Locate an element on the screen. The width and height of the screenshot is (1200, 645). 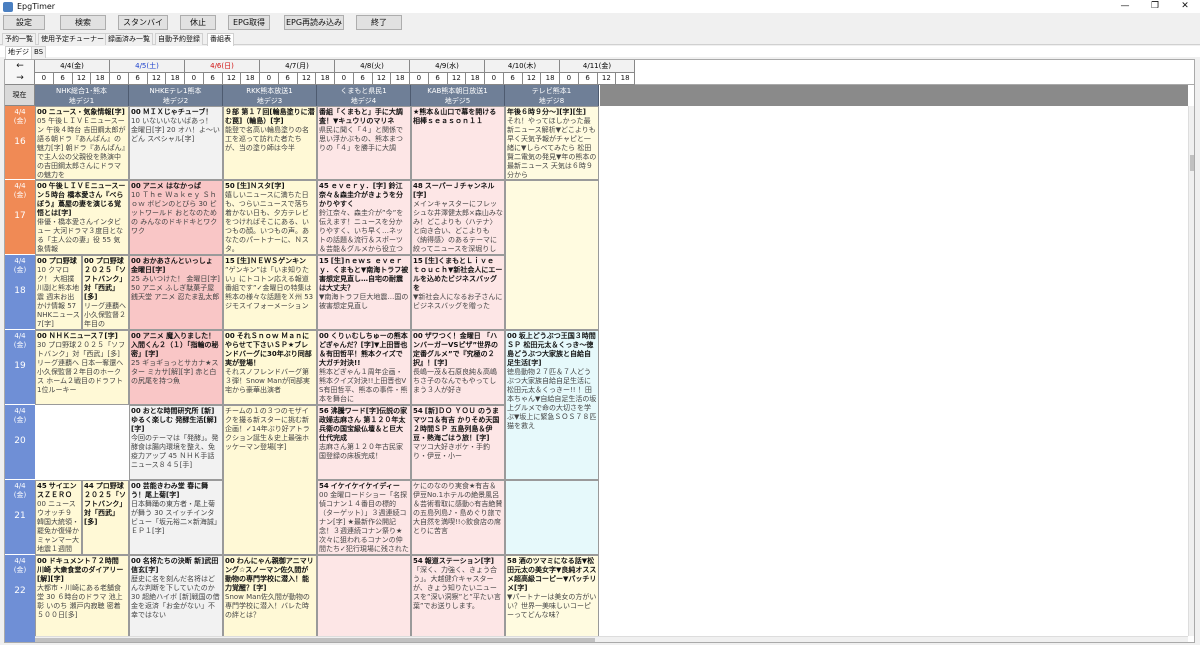
horizontal-scroll-thumb is located at coordinates (315, 640).